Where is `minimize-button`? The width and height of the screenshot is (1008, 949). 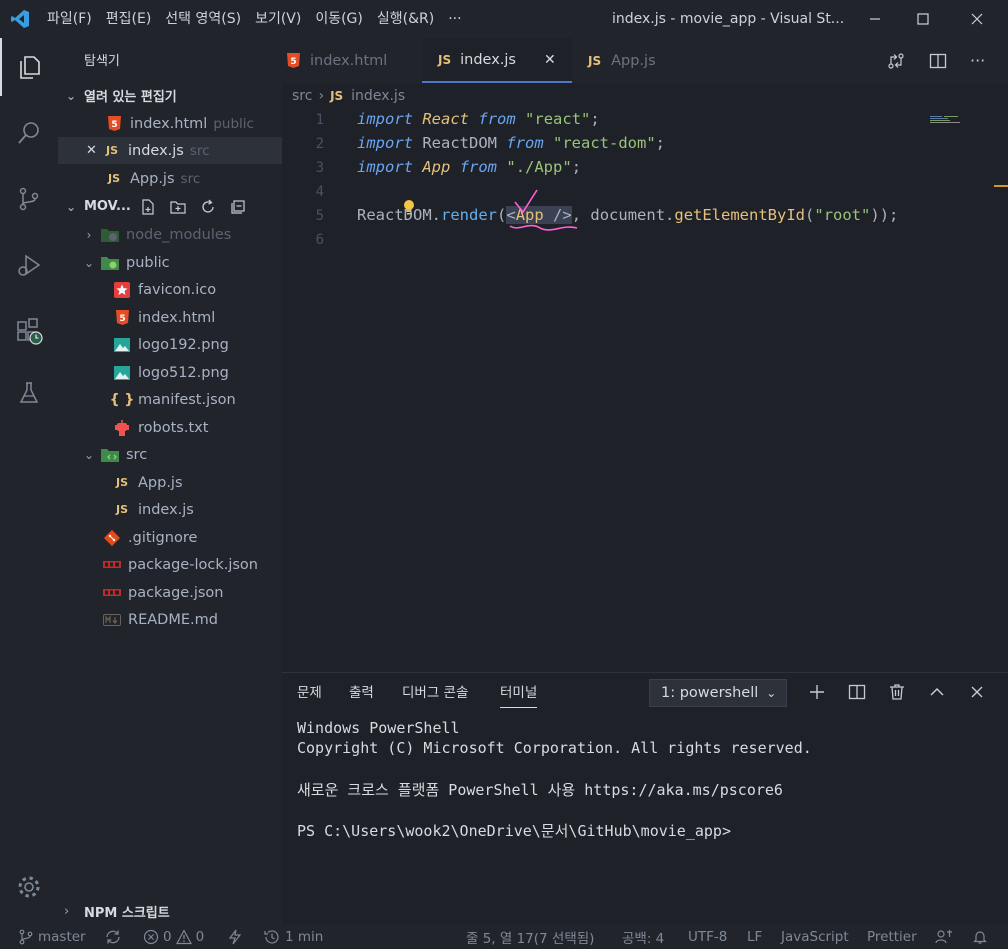
minimize-button is located at coordinates (875, 19).